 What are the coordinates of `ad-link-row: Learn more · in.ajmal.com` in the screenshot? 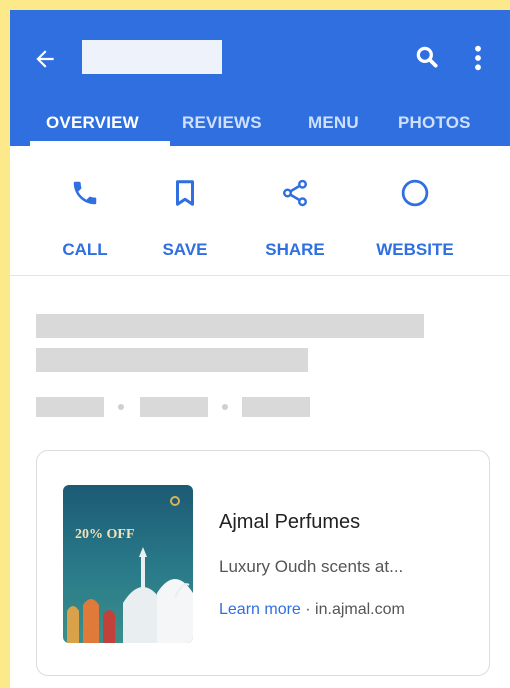 It's located at (312, 610).